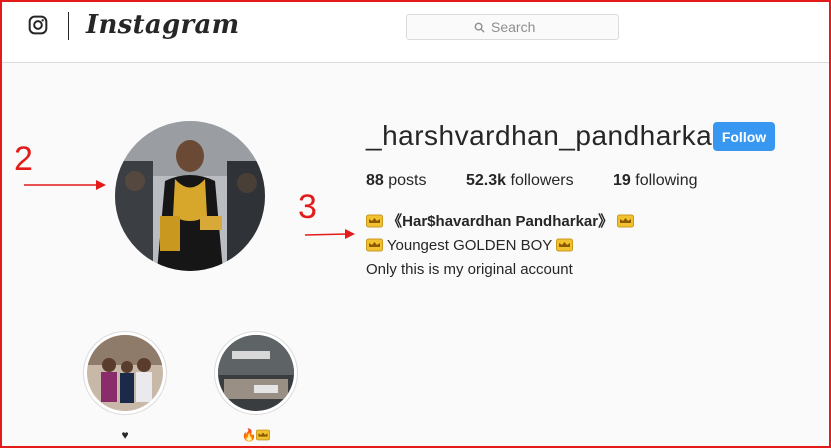  I want to click on posts-count: 88, so click(375, 180).